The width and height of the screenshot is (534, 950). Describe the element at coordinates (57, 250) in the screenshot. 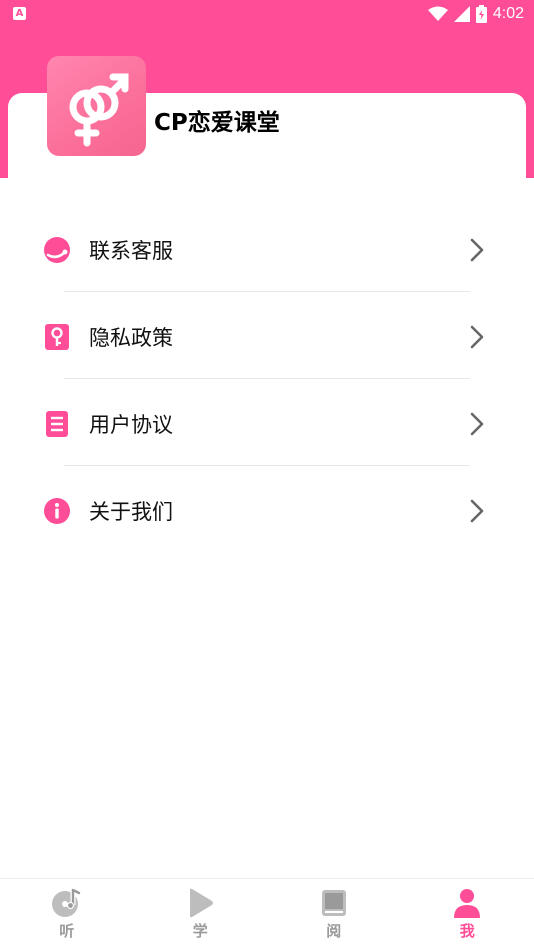

I see `customer-service-icon` at that location.